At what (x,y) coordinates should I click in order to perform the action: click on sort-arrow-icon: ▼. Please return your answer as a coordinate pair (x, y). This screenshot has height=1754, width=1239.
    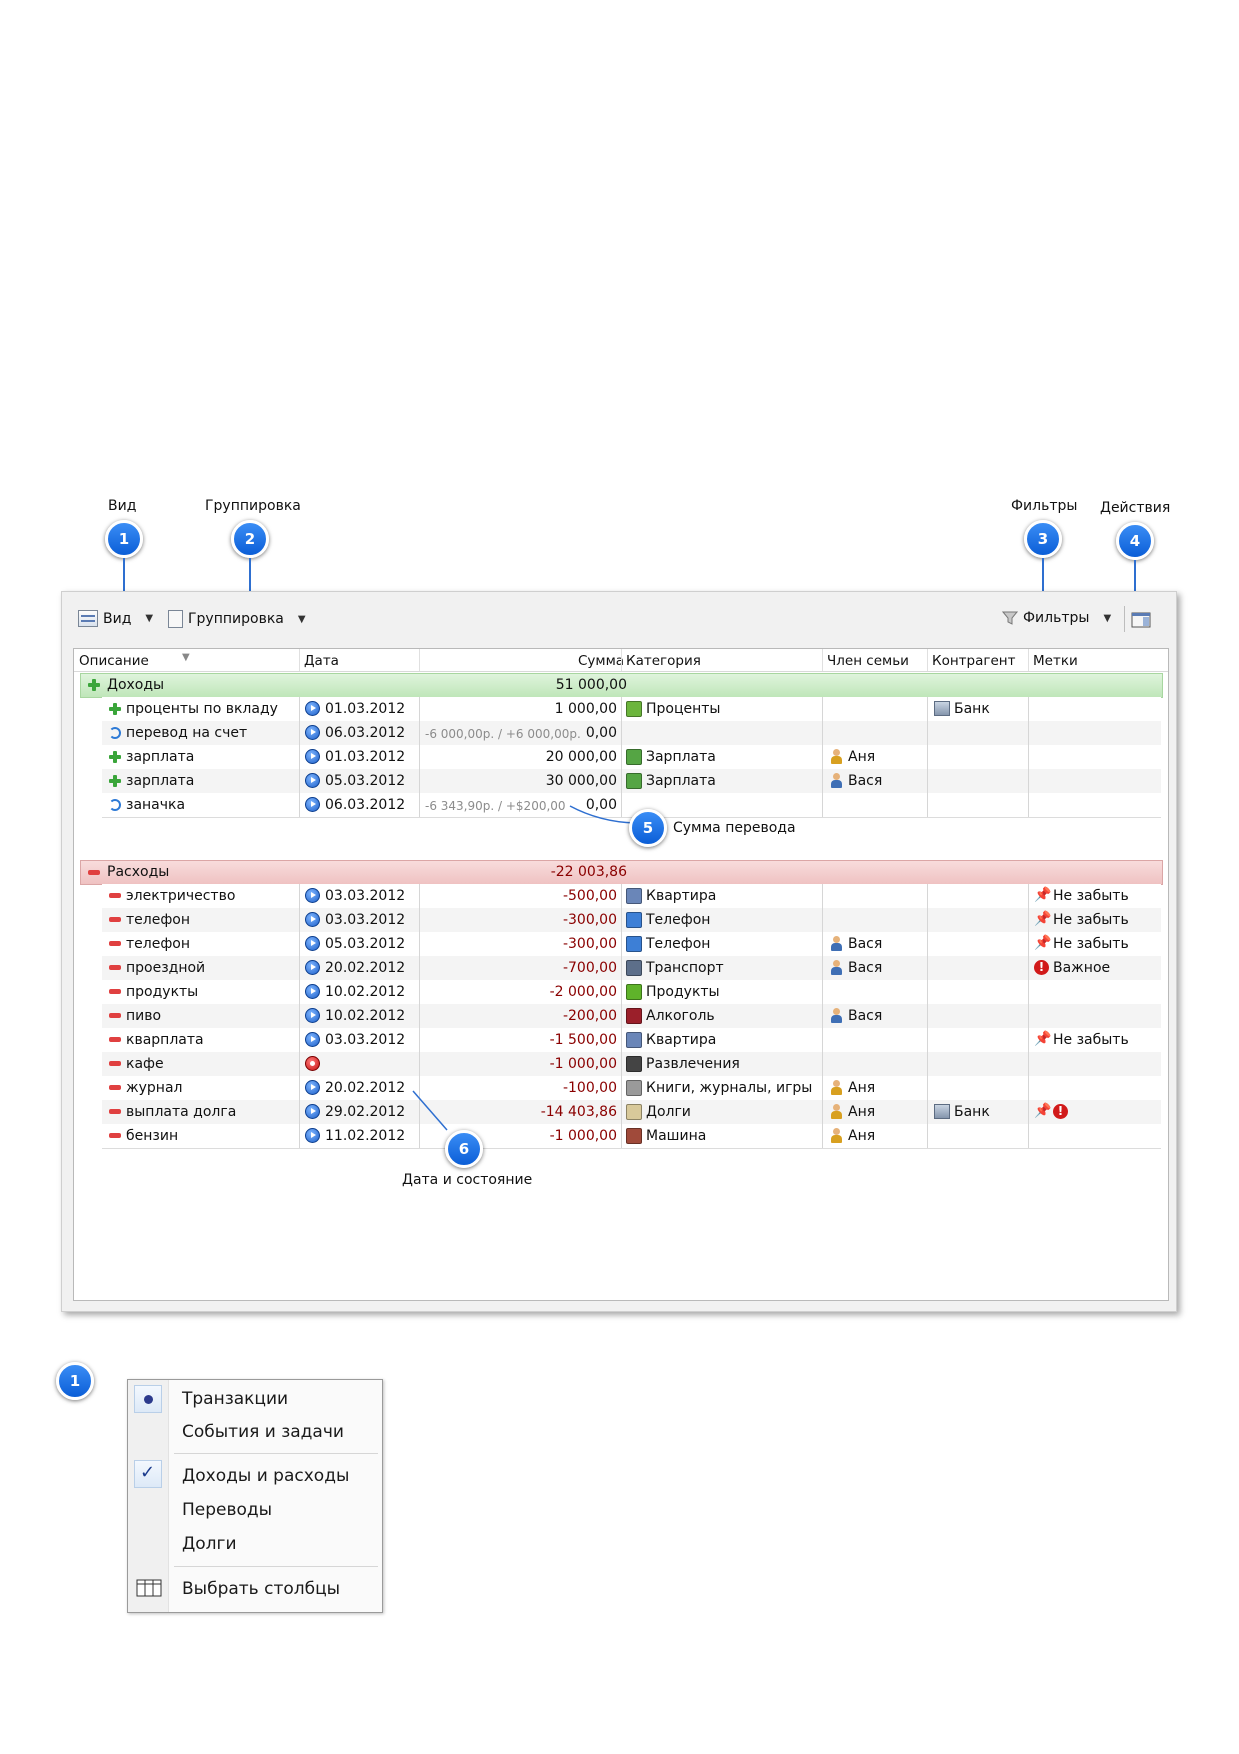
    Looking at the image, I should click on (186, 657).